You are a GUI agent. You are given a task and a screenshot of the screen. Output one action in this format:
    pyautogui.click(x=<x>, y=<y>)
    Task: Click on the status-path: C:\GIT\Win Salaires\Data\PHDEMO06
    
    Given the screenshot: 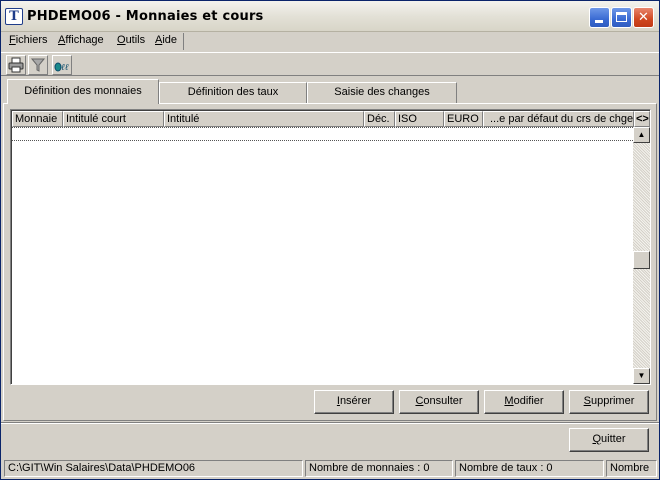 What is the action you would take?
    pyautogui.click(x=153, y=468)
    